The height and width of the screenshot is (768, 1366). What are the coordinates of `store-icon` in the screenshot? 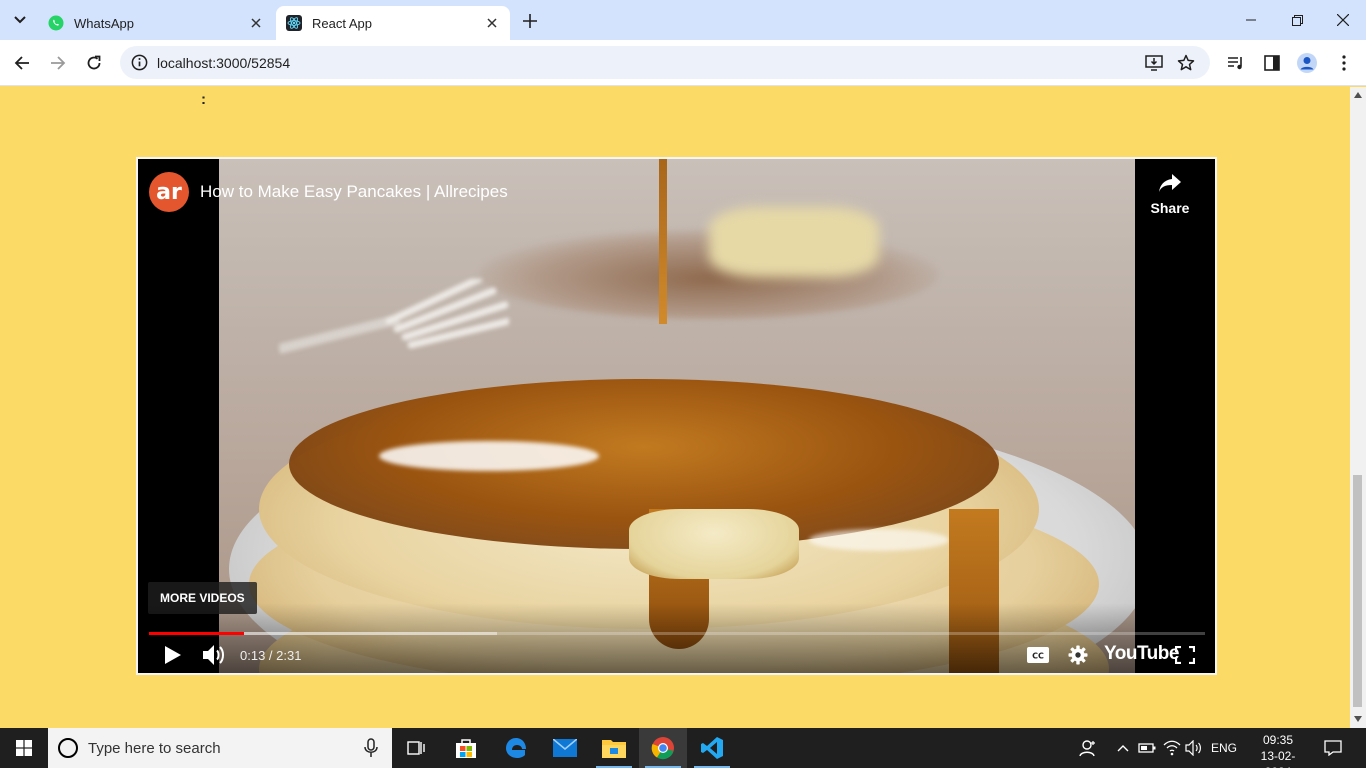 It's located at (466, 748).